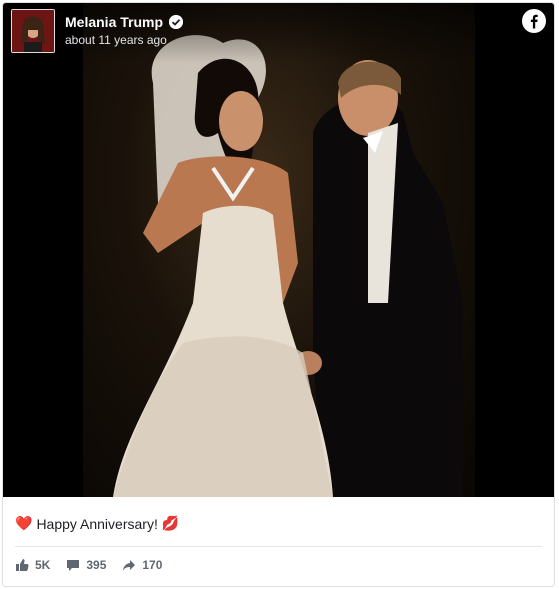  Describe the element at coordinates (73, 565) in the screenshot. I see `comment-icon` at that location.